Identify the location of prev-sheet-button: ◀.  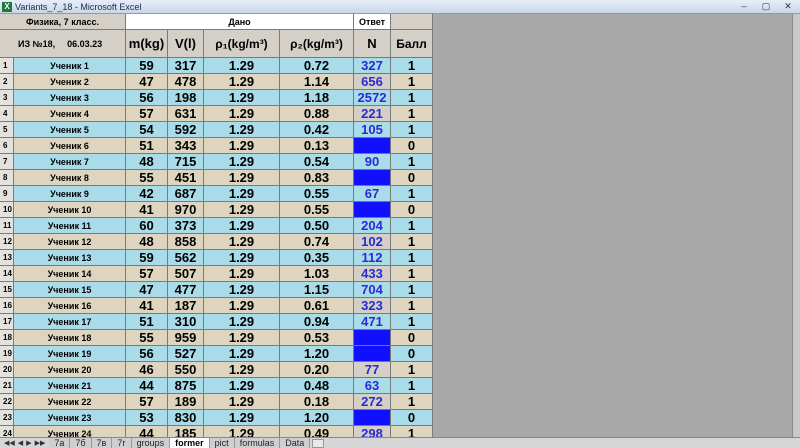
(20, 443).